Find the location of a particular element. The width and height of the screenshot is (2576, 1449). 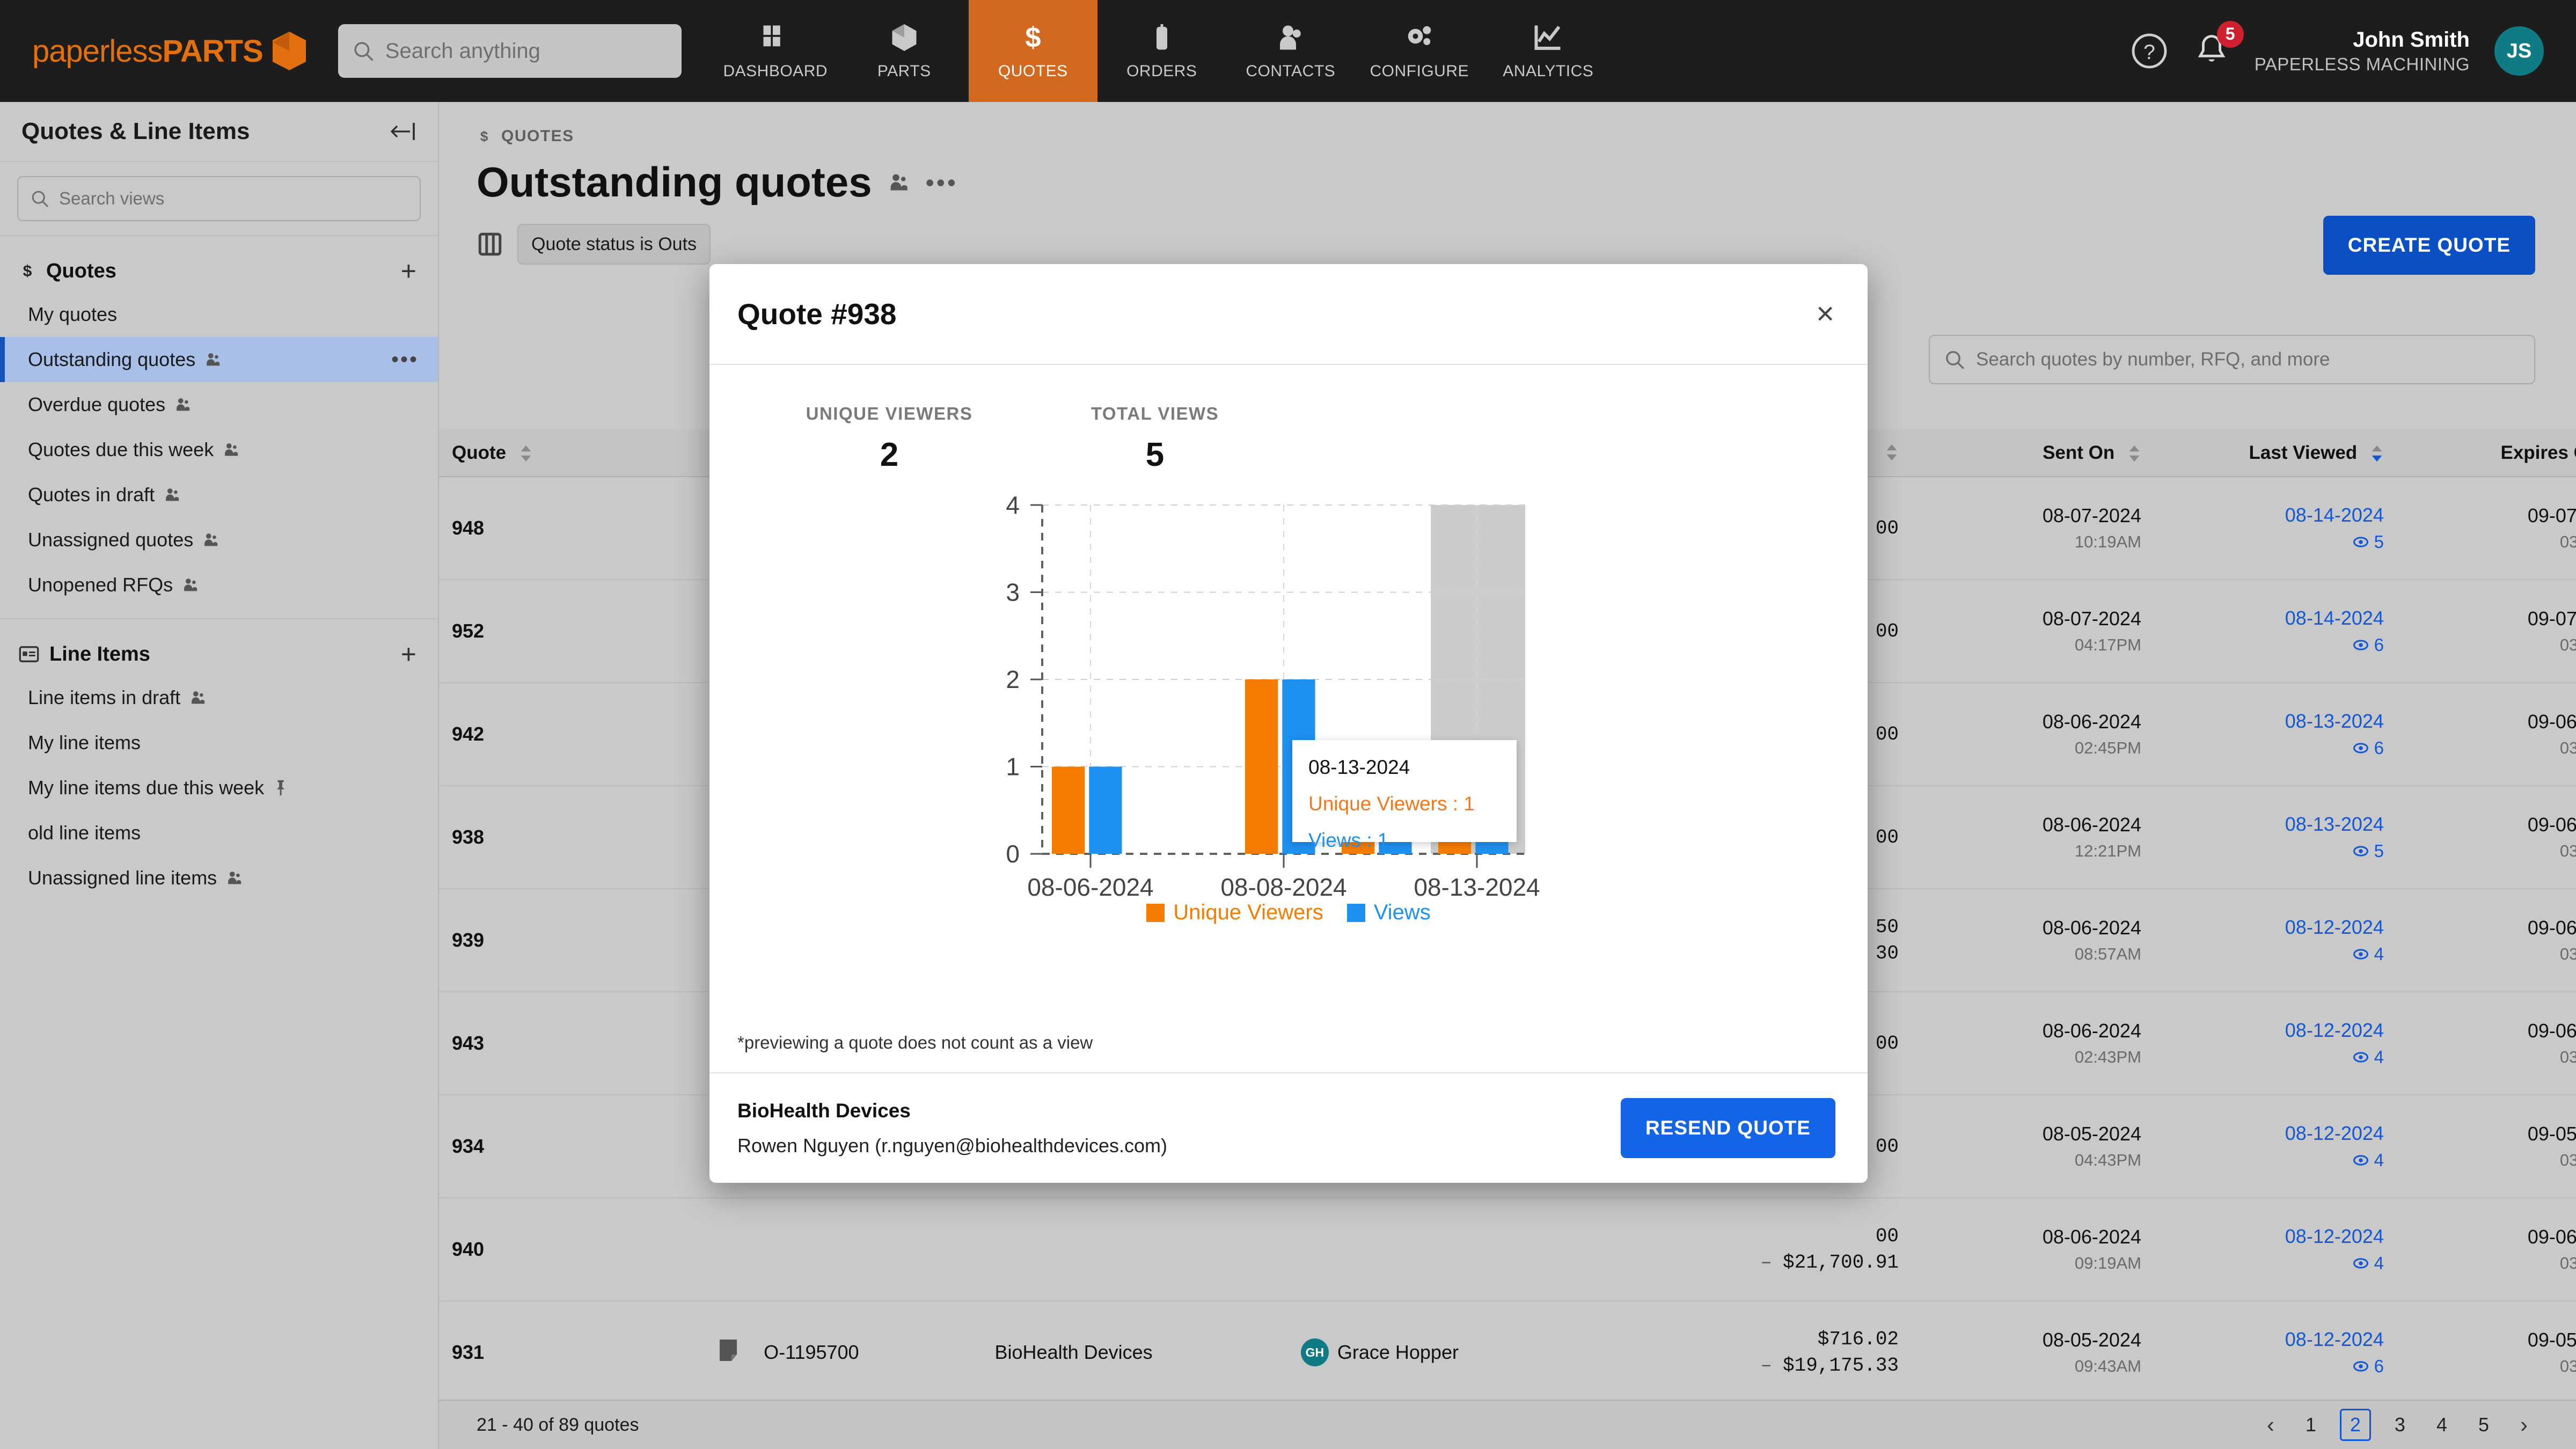

chart-xtick-label: 08-08-2024 is located at coordinates (1283, 885).